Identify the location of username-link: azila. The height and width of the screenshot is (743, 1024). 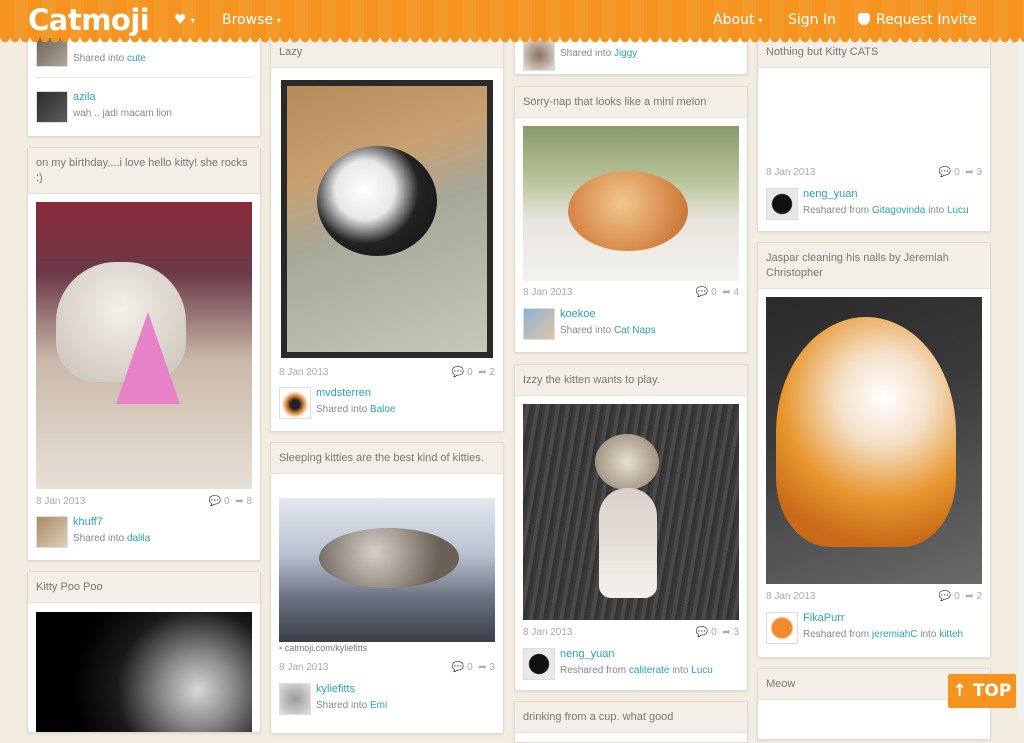
(84, 97).